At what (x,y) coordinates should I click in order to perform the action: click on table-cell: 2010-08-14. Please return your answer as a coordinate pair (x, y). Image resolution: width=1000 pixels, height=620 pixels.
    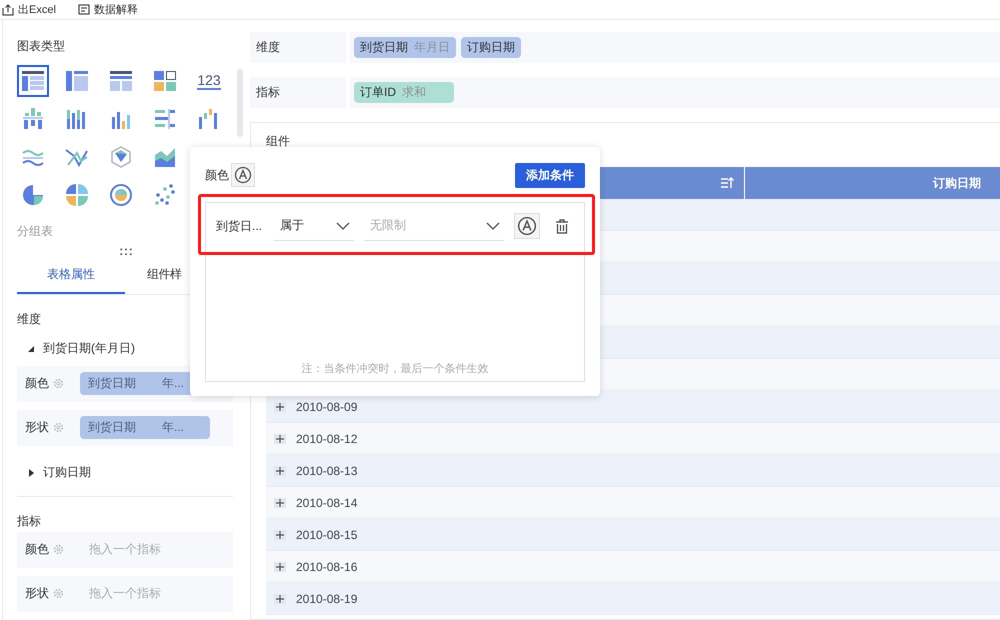
    Looking at the image, I should click on (327, 503).